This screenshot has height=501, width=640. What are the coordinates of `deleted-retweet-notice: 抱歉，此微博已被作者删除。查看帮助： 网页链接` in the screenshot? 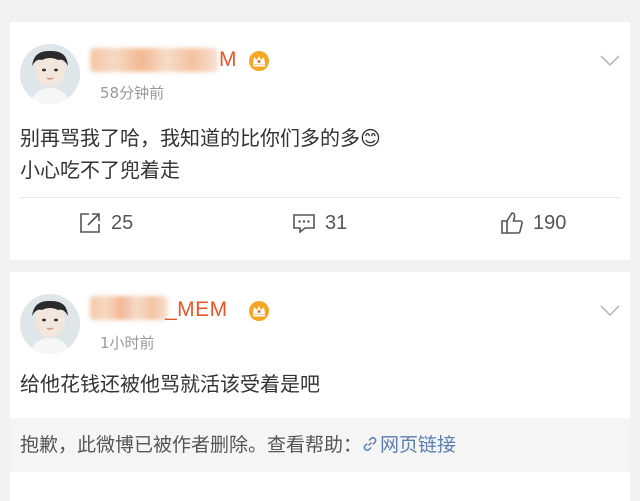 It's located at (320, 445).